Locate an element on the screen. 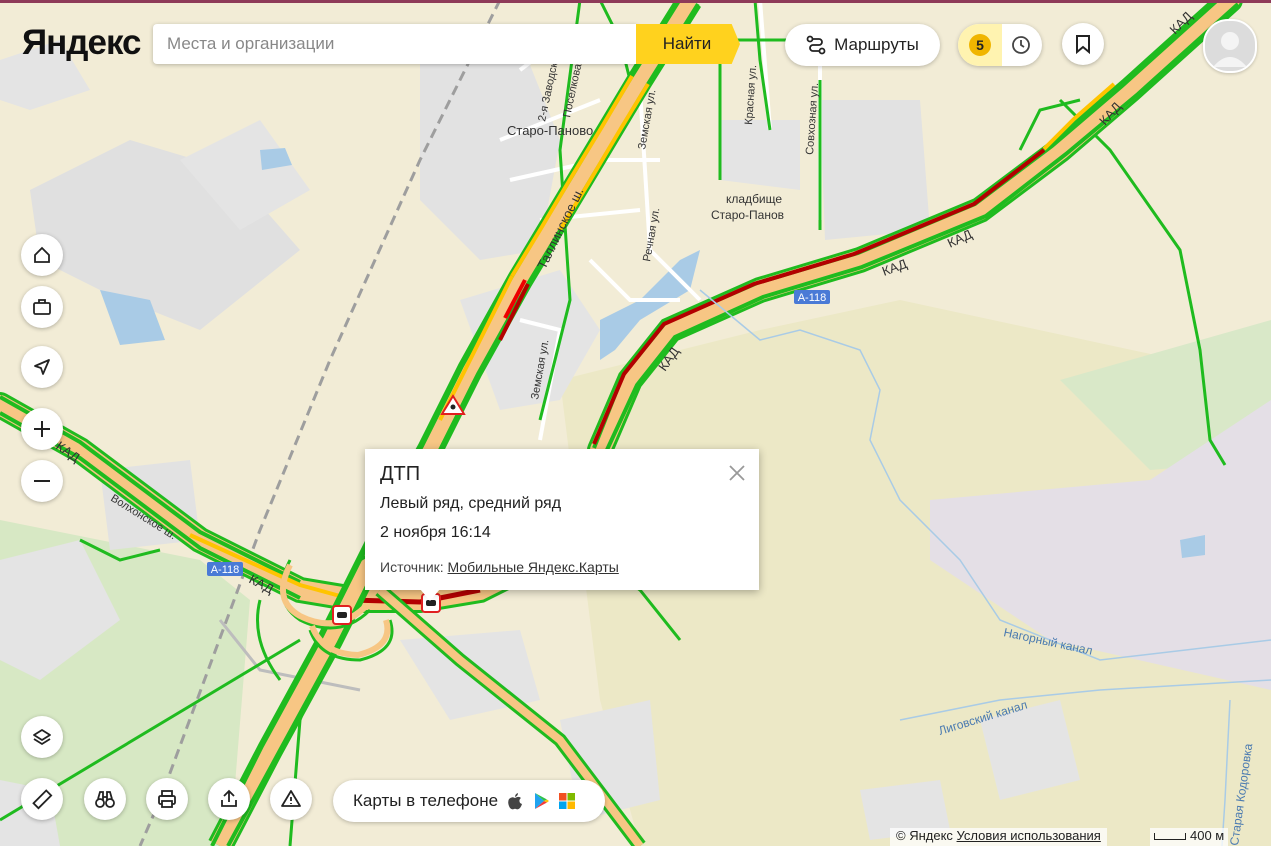  windows-icon is located at coordinates (567, 801).